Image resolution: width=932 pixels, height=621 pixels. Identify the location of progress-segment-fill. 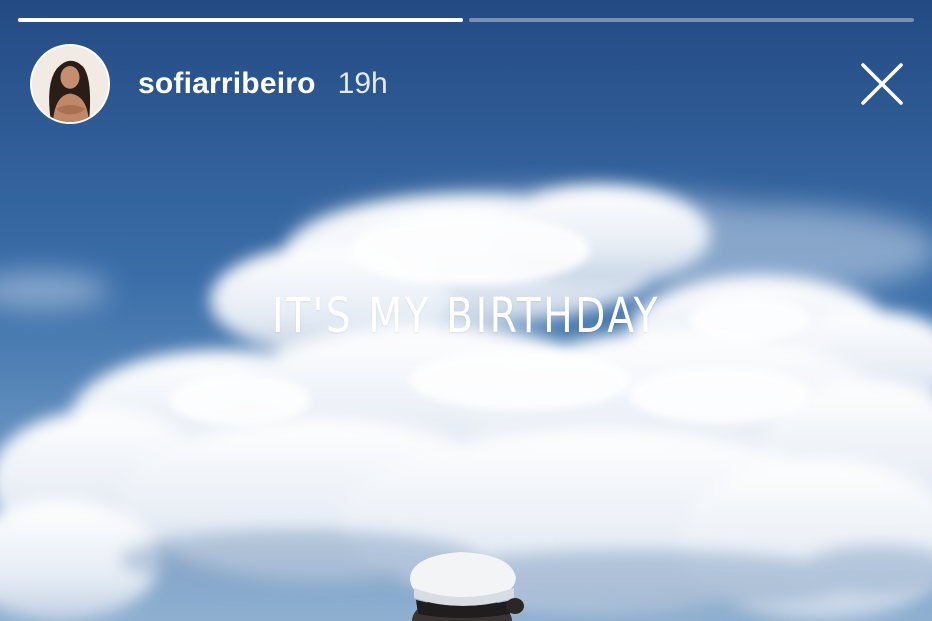
(240, 20).